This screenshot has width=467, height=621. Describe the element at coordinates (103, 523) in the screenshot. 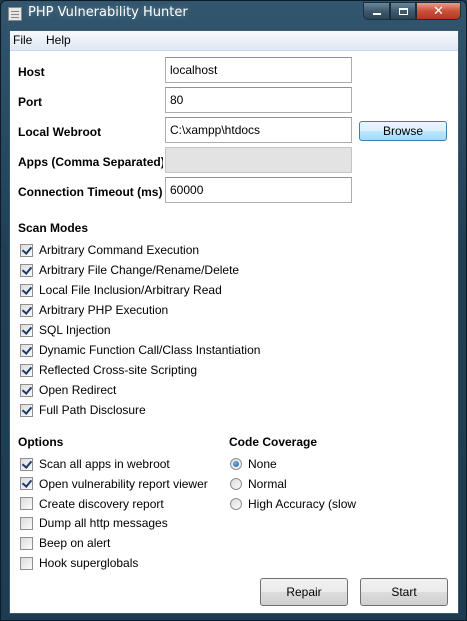

I see `option-label: Dump all http messages` at that location.